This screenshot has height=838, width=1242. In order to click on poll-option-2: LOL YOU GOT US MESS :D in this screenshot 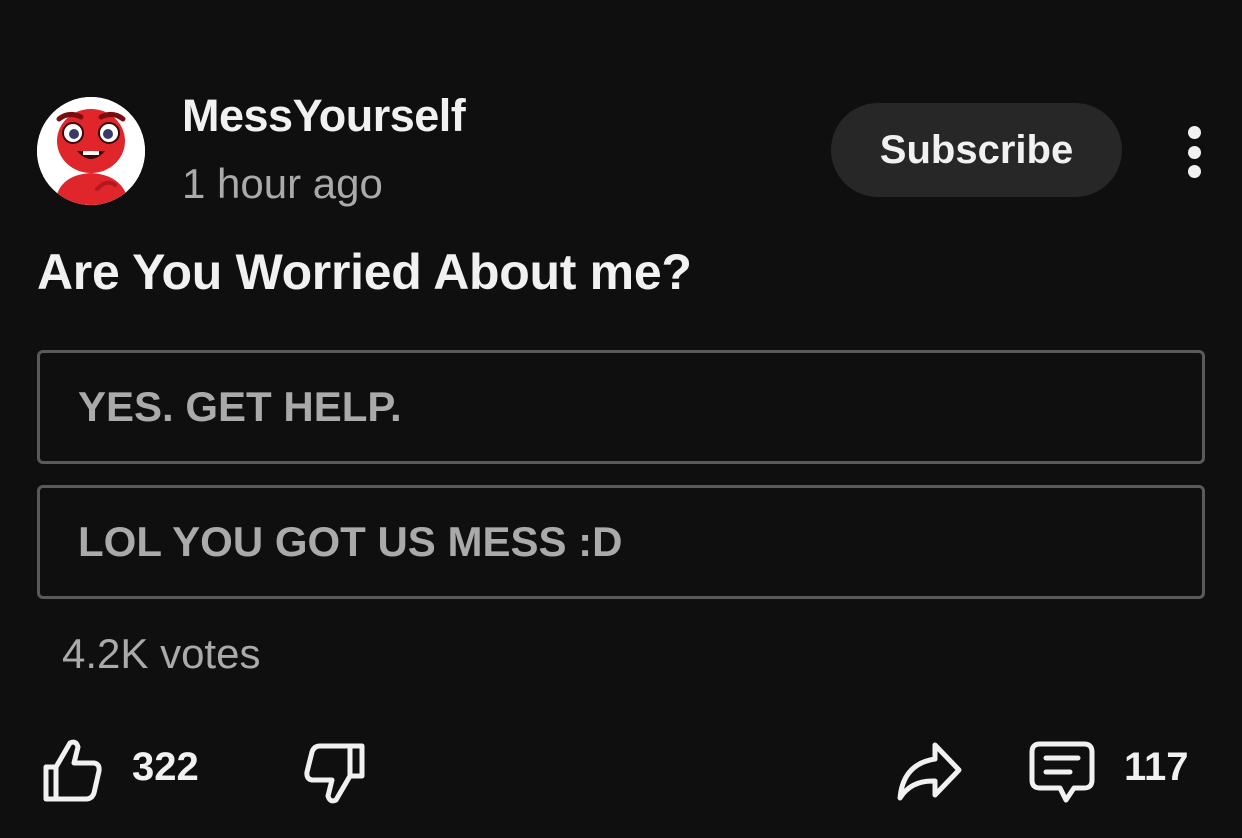, I will do `click(621, 542)`.